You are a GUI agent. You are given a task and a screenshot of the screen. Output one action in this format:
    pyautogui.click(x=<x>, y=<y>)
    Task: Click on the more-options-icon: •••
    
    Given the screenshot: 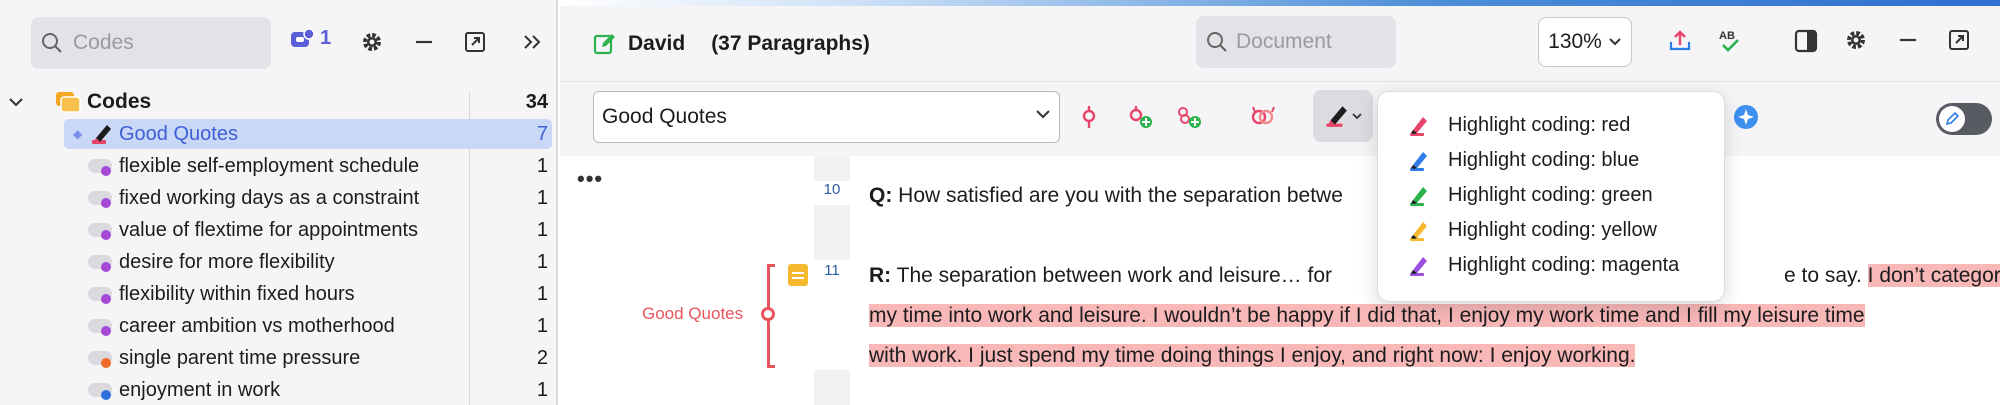 What is the action you would take?
    pyautogui.click(x=590, y=179)
    